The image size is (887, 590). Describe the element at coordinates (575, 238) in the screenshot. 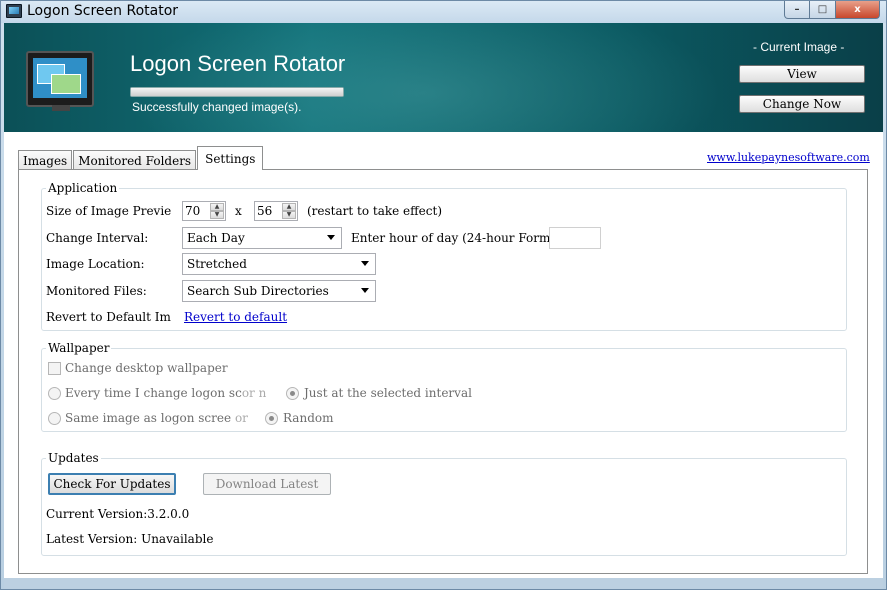

I see `hour-input` at that location.